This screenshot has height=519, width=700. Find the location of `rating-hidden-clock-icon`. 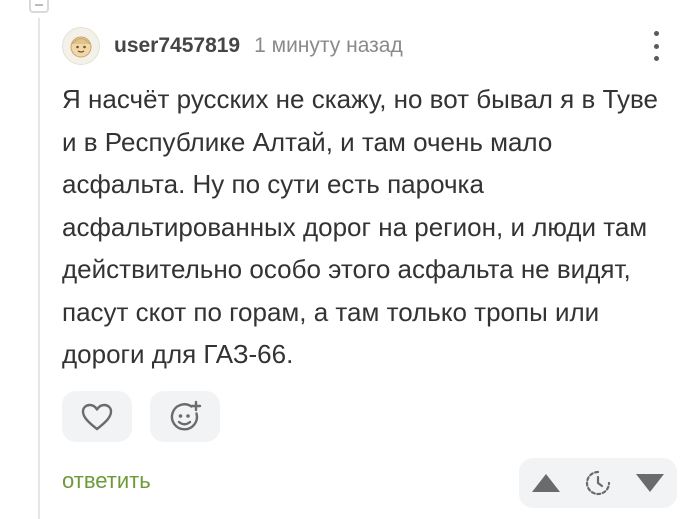

rating-hidden-clock-icon is located at coordinates (598, 483).